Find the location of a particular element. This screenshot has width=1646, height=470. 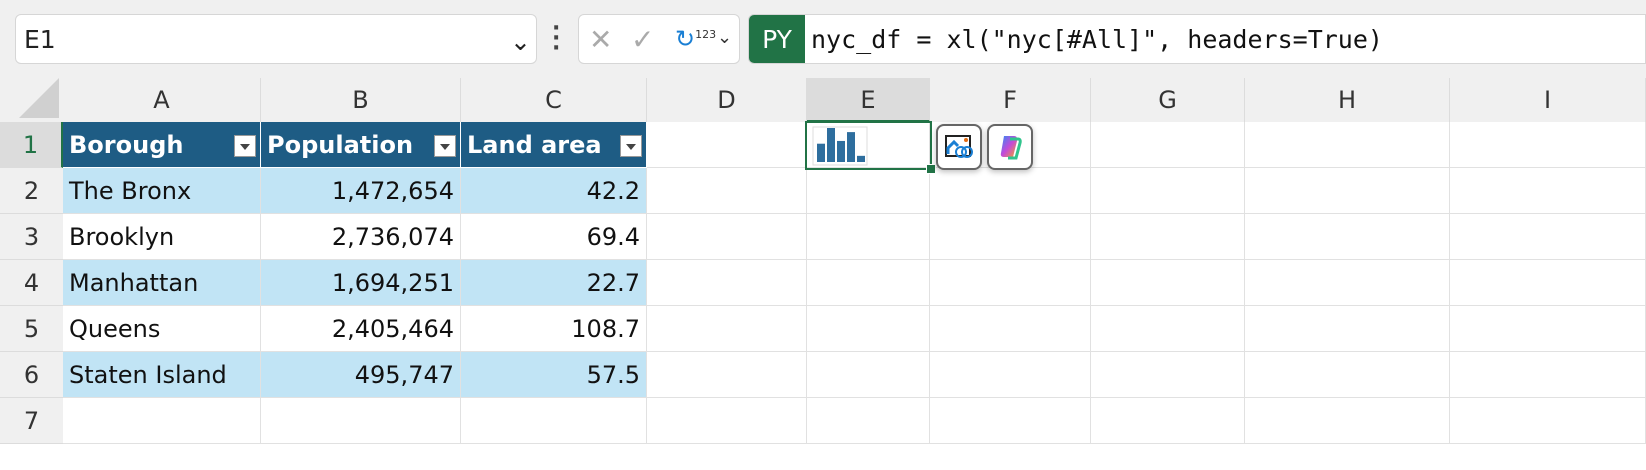

row-header-1: 1 is located at coordinates (31, 145).